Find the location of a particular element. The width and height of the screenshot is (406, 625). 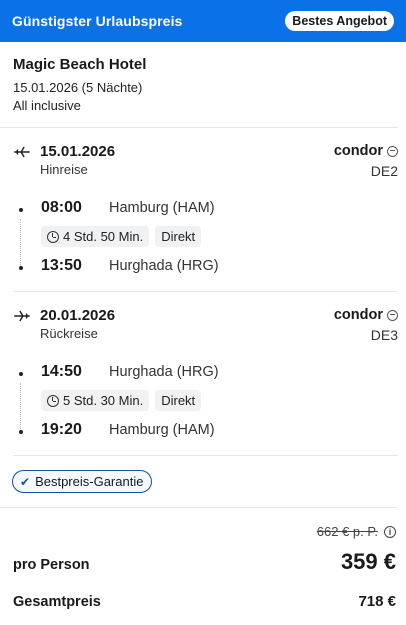

return-duration: 5 Std. 30 Min. is located at coordinates (103, 400).